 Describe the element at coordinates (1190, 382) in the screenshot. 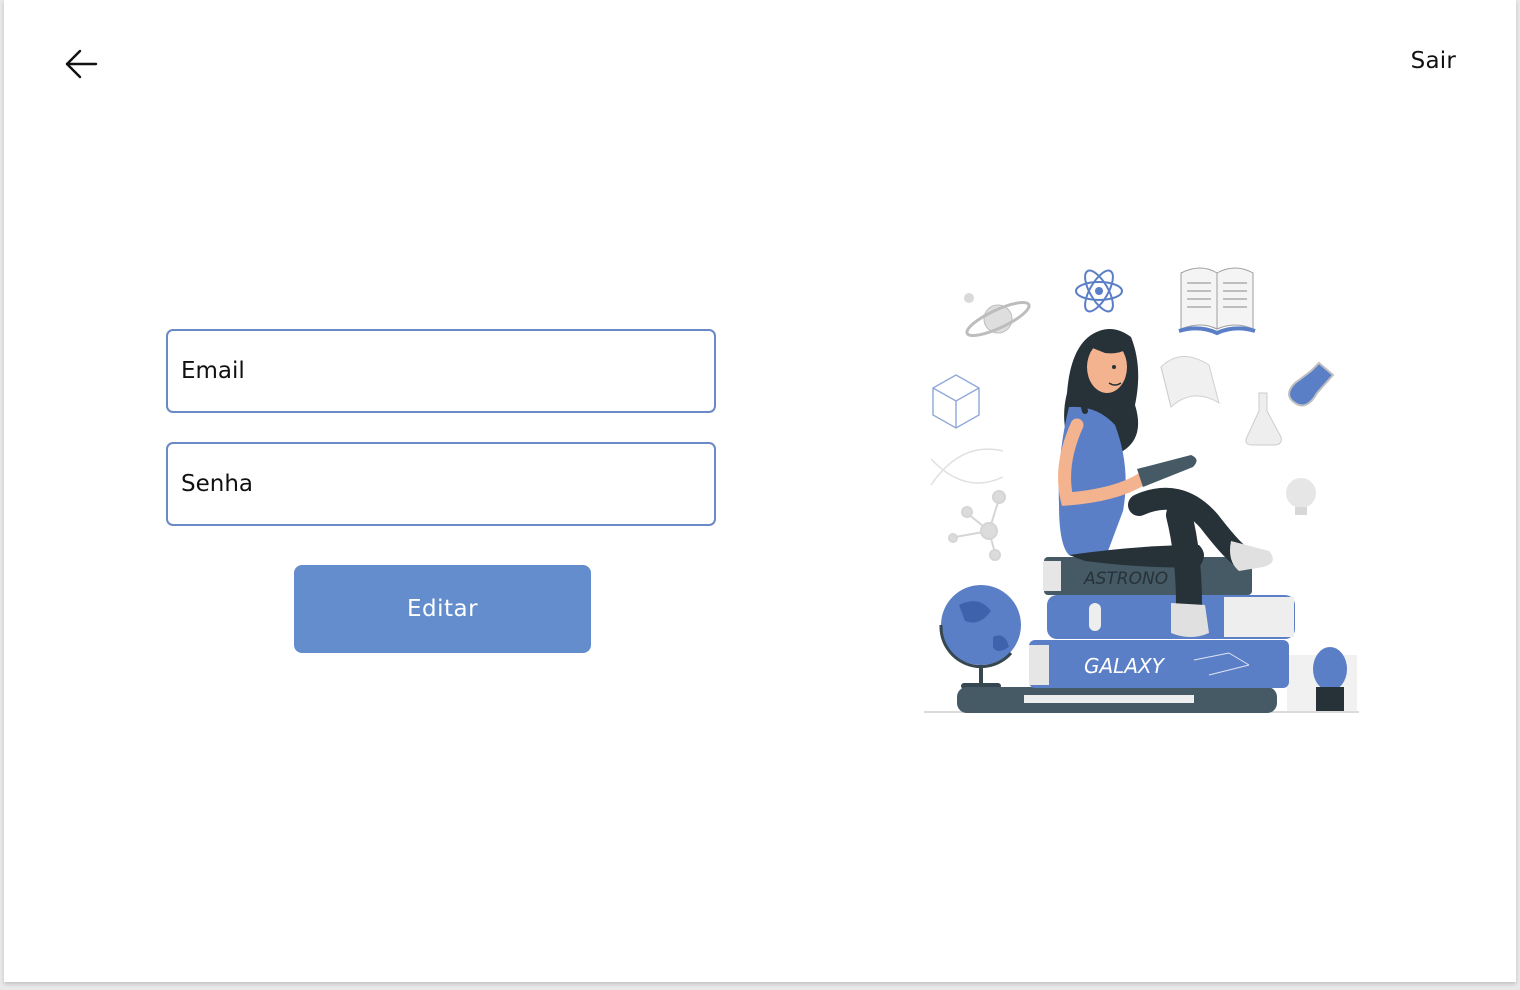

I see `book-icon` at that location.